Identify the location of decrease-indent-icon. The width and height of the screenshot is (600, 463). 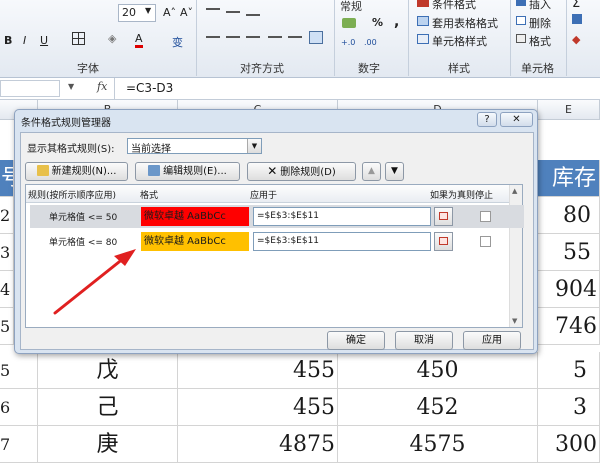
(275, 37).